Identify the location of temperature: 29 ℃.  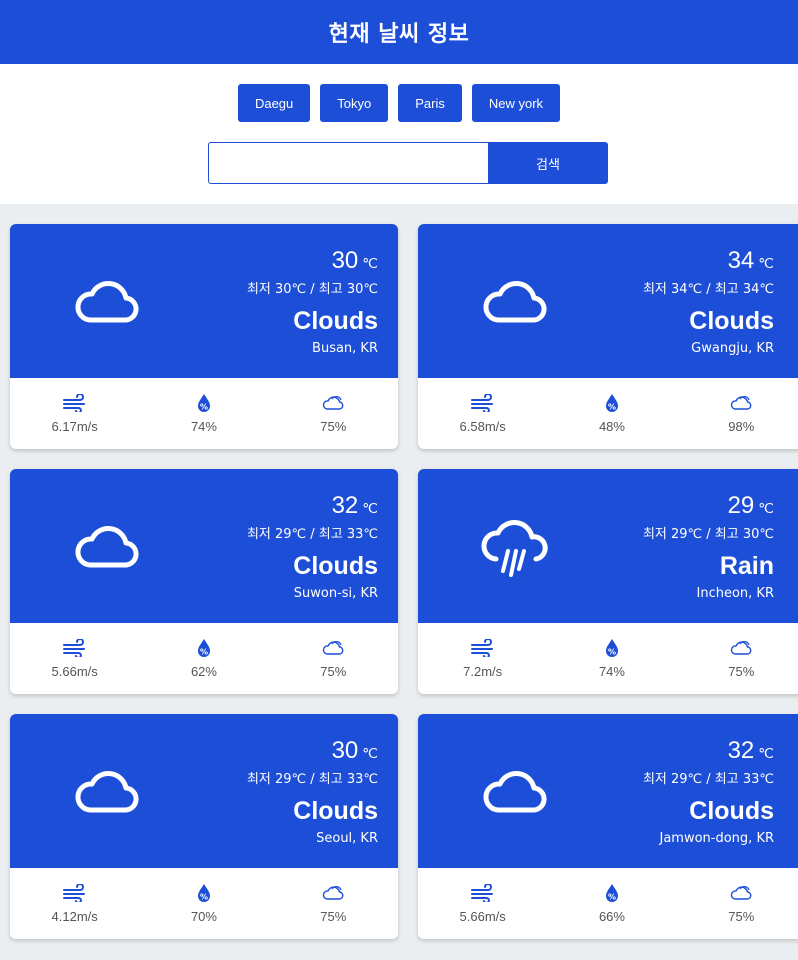
(708, 507).